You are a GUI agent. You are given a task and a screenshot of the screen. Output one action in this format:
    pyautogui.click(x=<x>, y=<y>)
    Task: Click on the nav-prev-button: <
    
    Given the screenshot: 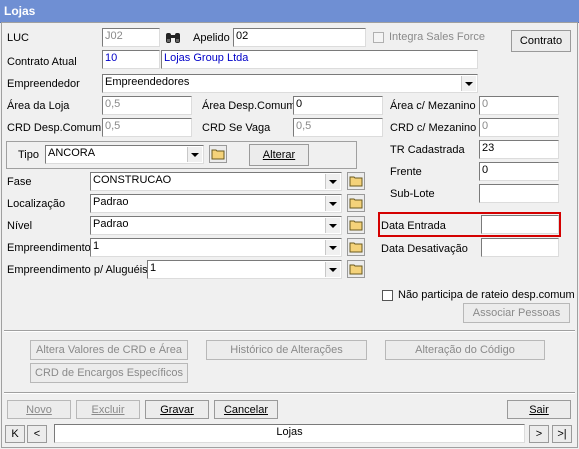 What is the action you would take?
    pyautogui.click(x=37, y=434)
    